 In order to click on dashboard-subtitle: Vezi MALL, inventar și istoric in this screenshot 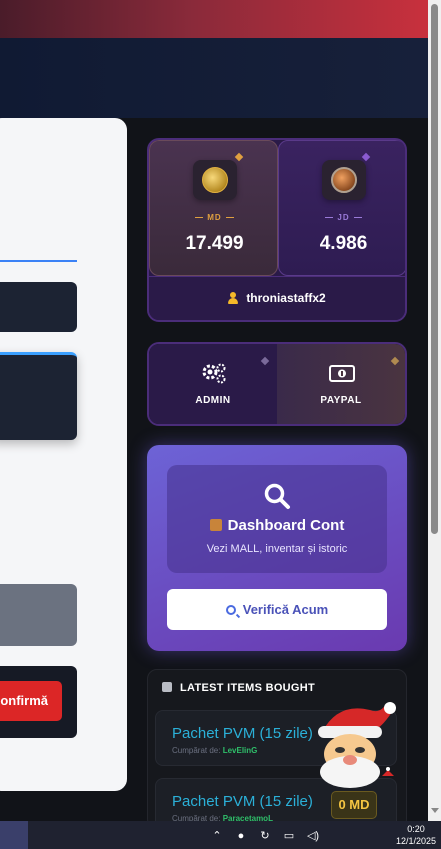, I will do `click(277, 549)`.